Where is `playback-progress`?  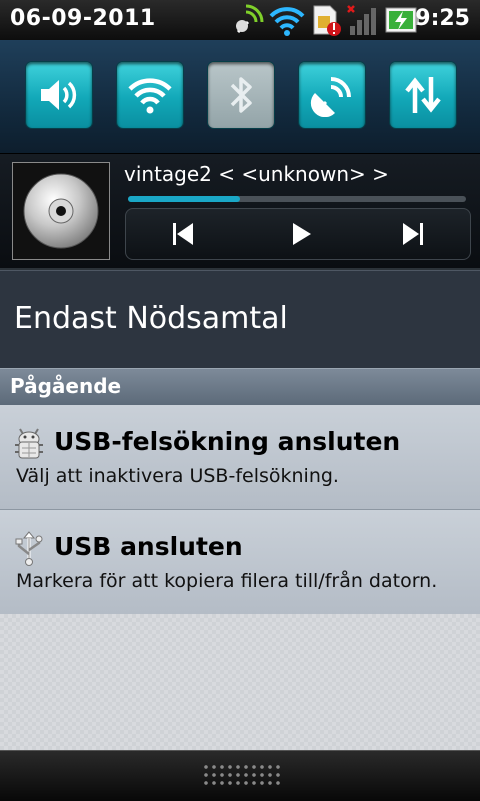 playback-progress is located at coordinates (297, 199).